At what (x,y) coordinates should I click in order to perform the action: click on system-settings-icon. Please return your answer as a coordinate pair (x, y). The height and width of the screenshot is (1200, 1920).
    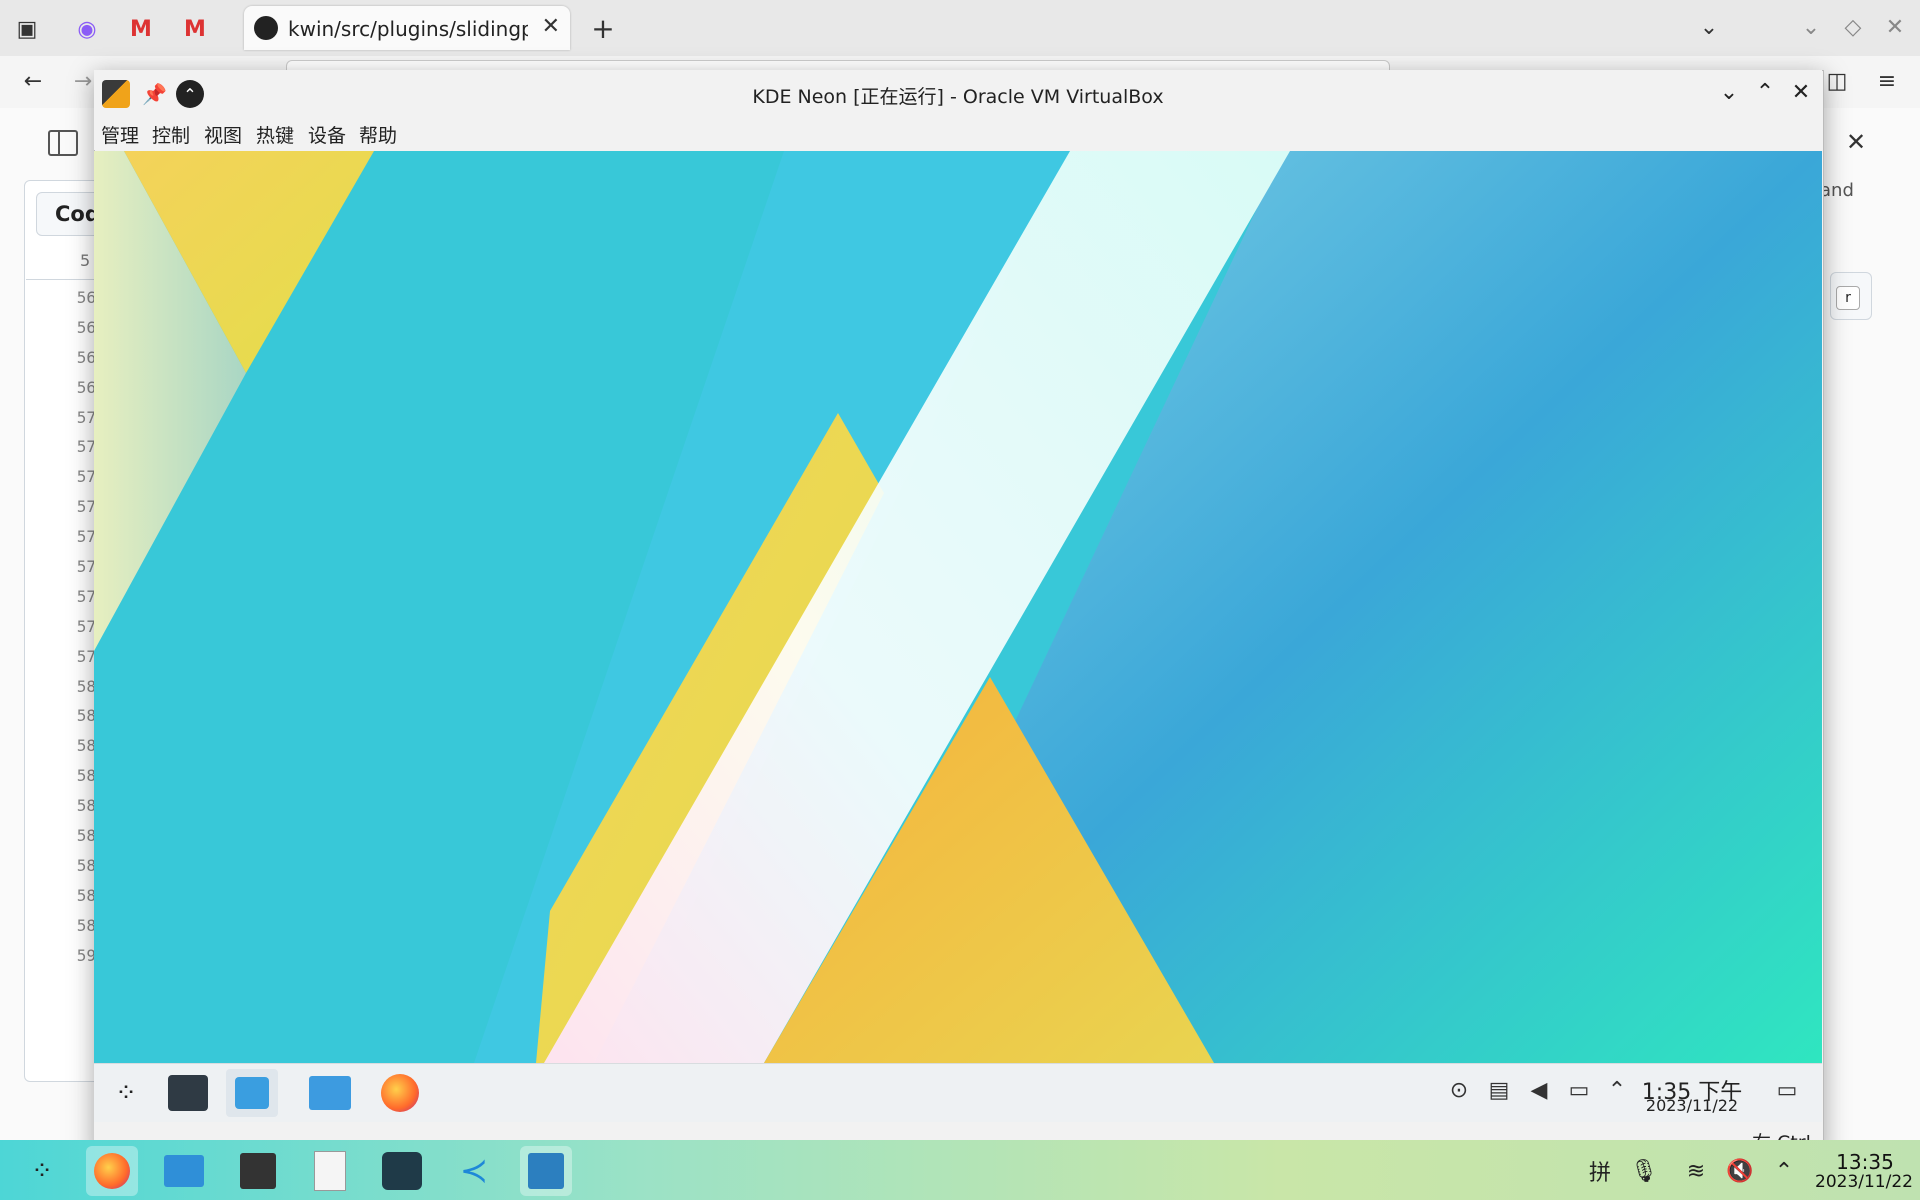
    Looking at the image, I should click on (188, 1093).